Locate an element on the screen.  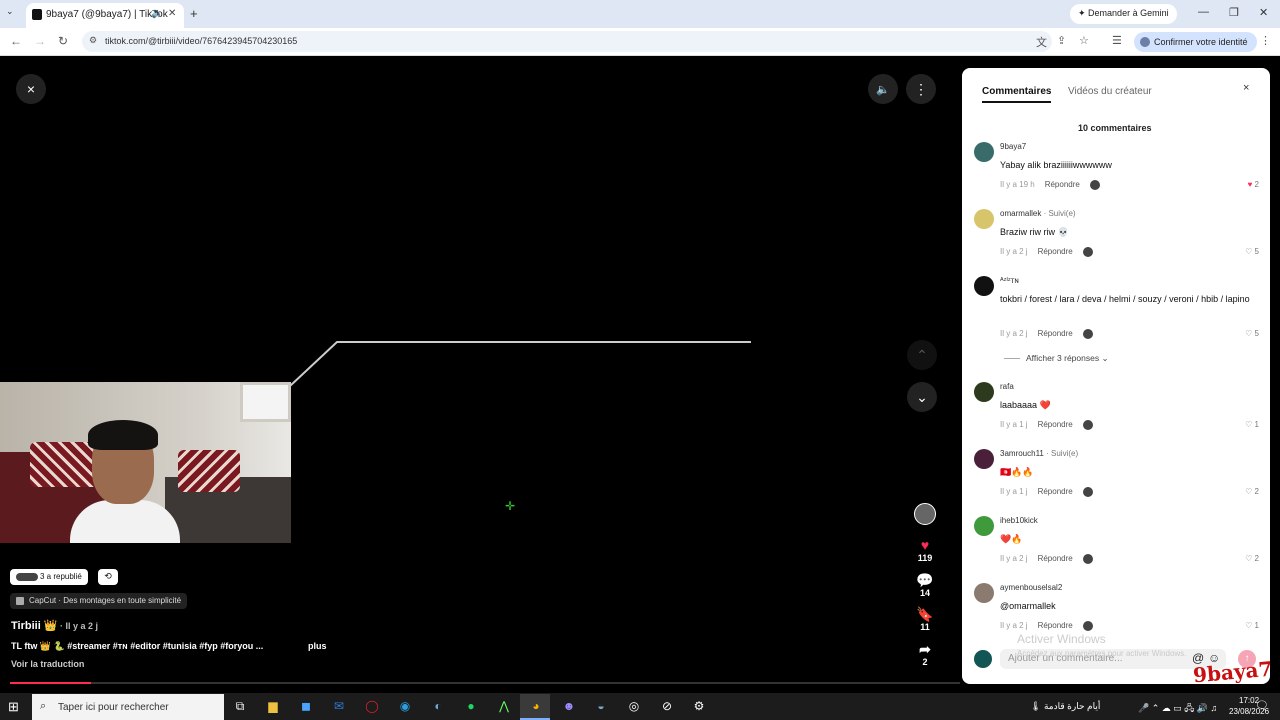
comment-count-heading: 10 commentaires is located at coordinates (1115, 128).